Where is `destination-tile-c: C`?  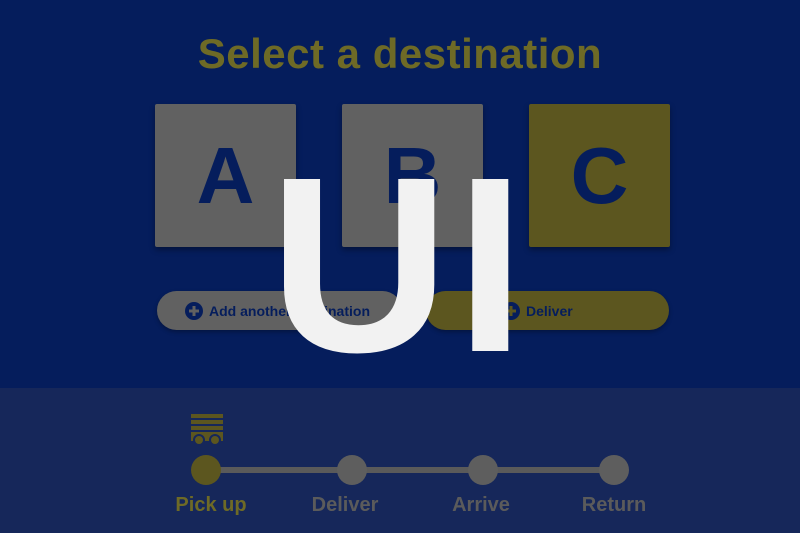 destination-tile-c: C is located at coordinates (599, 175).